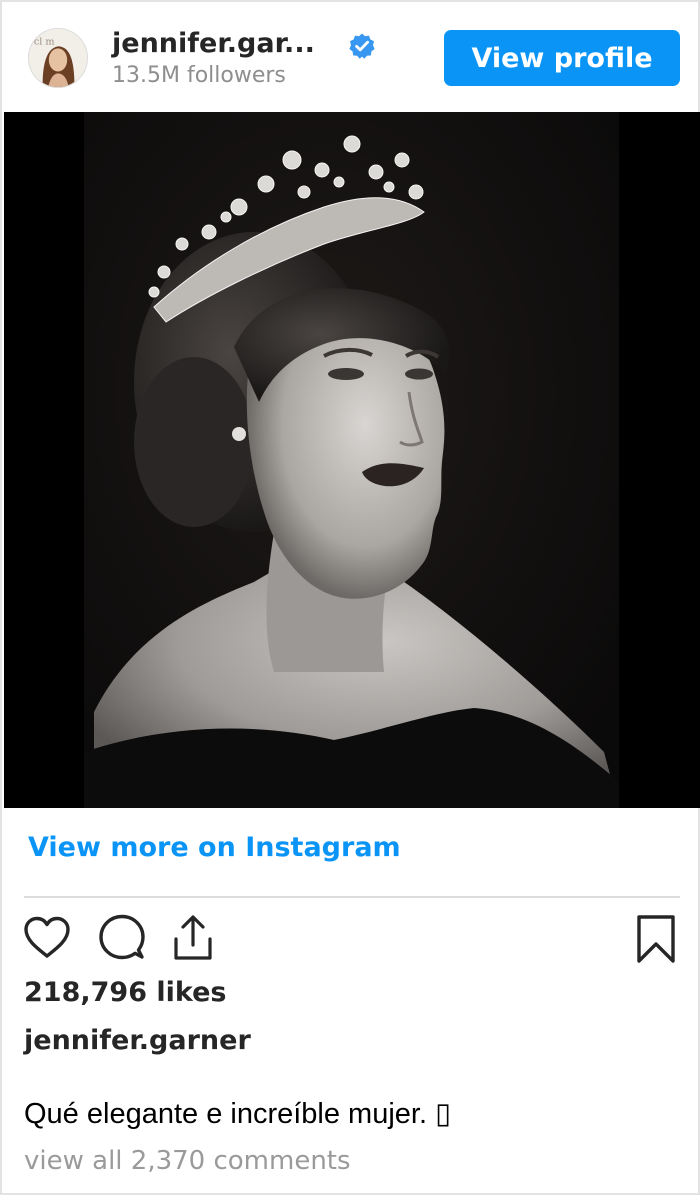 The height and width of the screenshot is (1195, 700). Describe the element at coordinates (350, 937) in the screenshot. I see `action-bar` at that location.